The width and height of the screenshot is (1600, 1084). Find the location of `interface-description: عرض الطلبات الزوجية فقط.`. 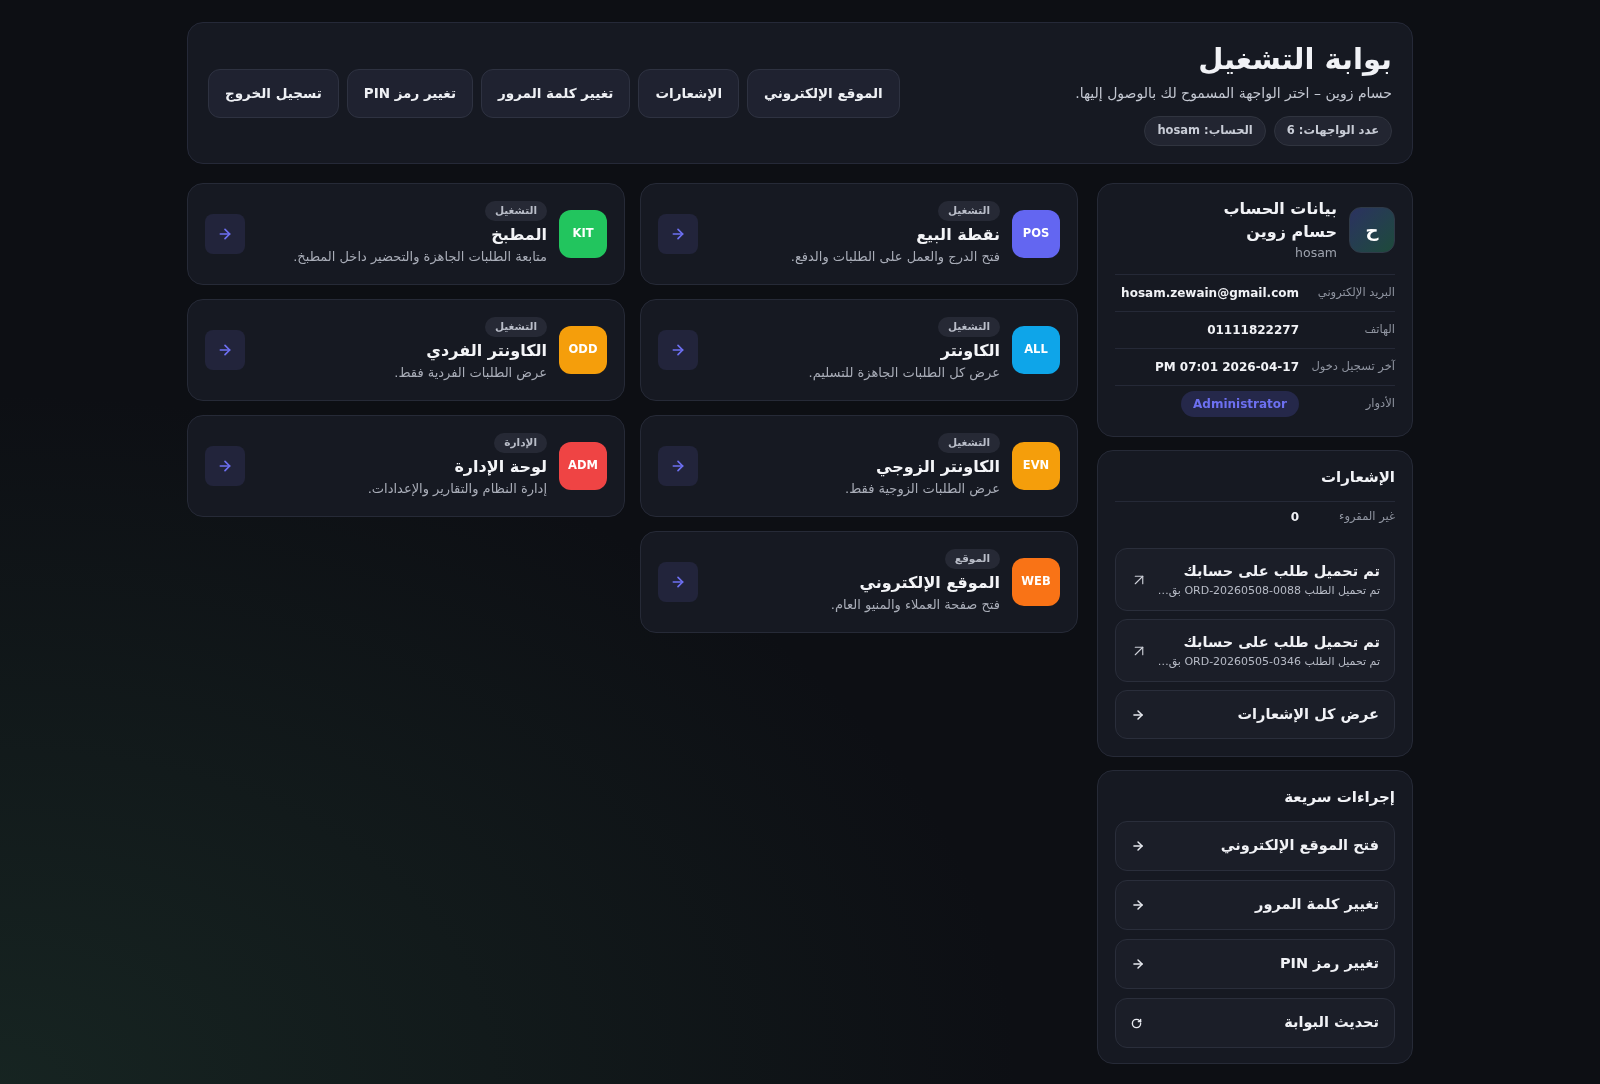

interface-description: عرض الطلبات الزوجية فقط. is located at coordinates (922, 489).